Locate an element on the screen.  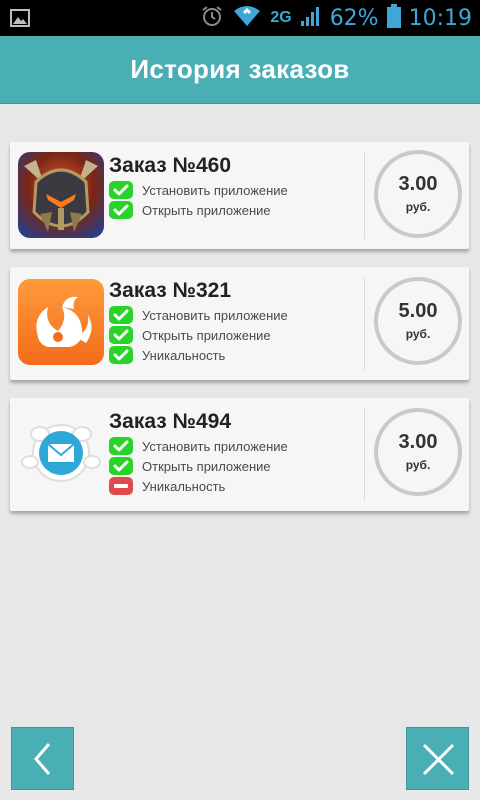
mail-envelope-icon is located at coordinates (61, 453).